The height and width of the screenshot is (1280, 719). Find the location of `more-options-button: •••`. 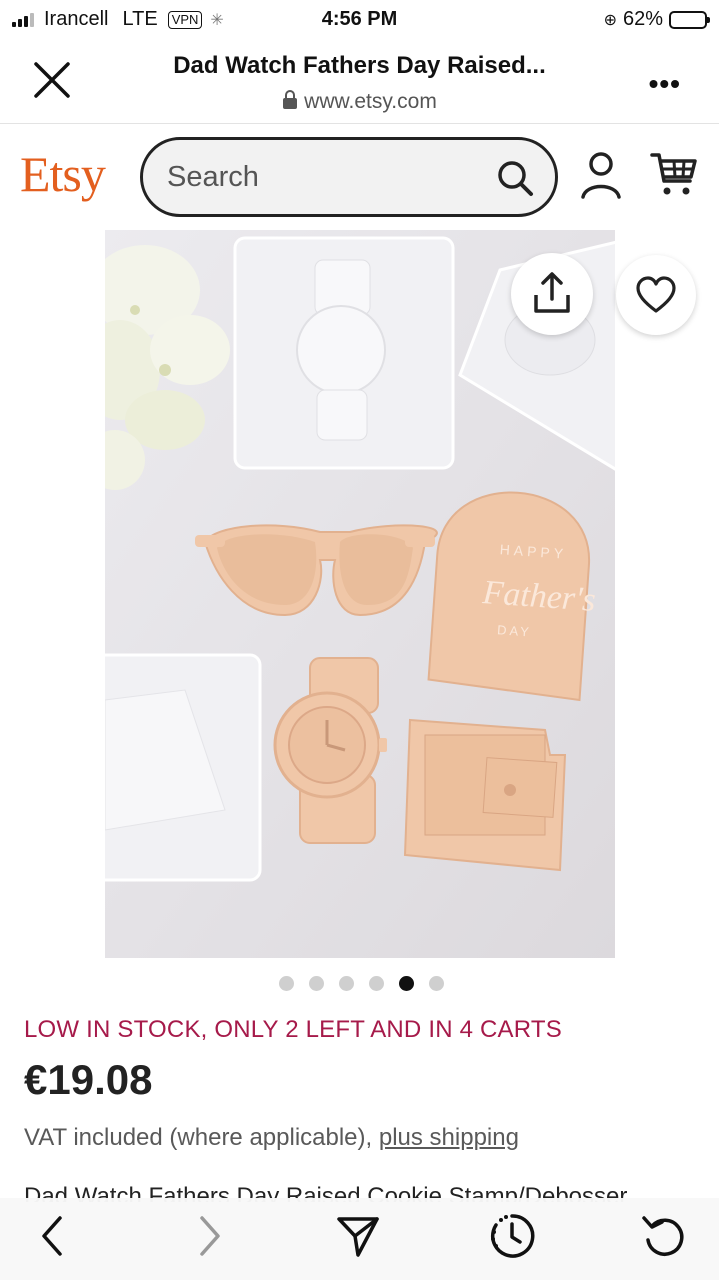

more-options-button: ••• is located at coordinates (665, 84).